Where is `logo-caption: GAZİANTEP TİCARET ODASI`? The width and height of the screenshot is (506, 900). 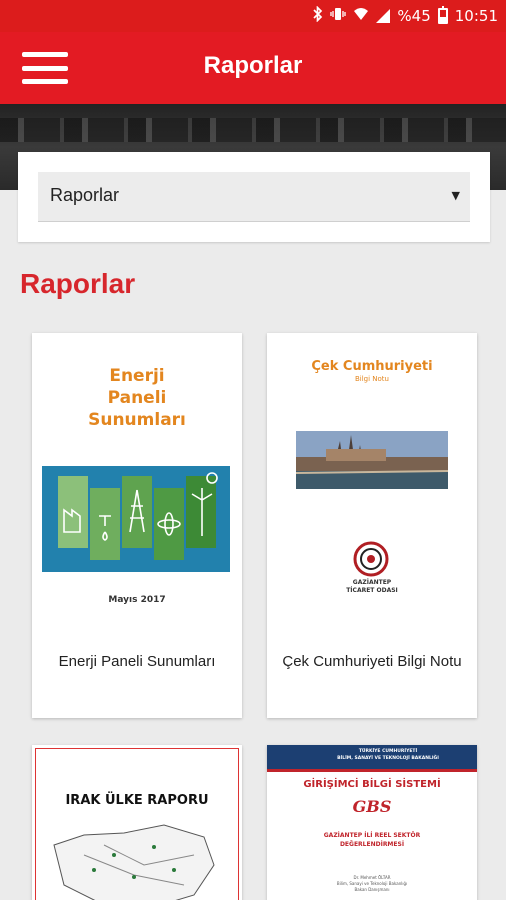 logo-caption: GAZİANTEP TİCARET ODASI is located at coordinates (372, 586).